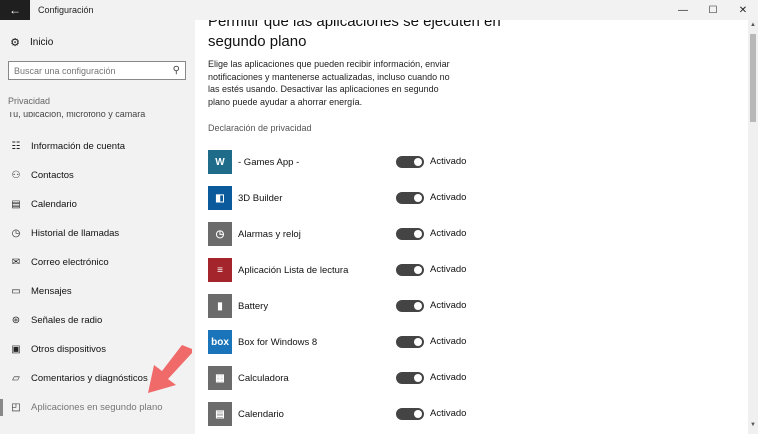 This screenshot has height=434, width=758. Describe the element at coordinates (15, 43) in the screenshot. I see `gear-icon: ⚙` at that location.